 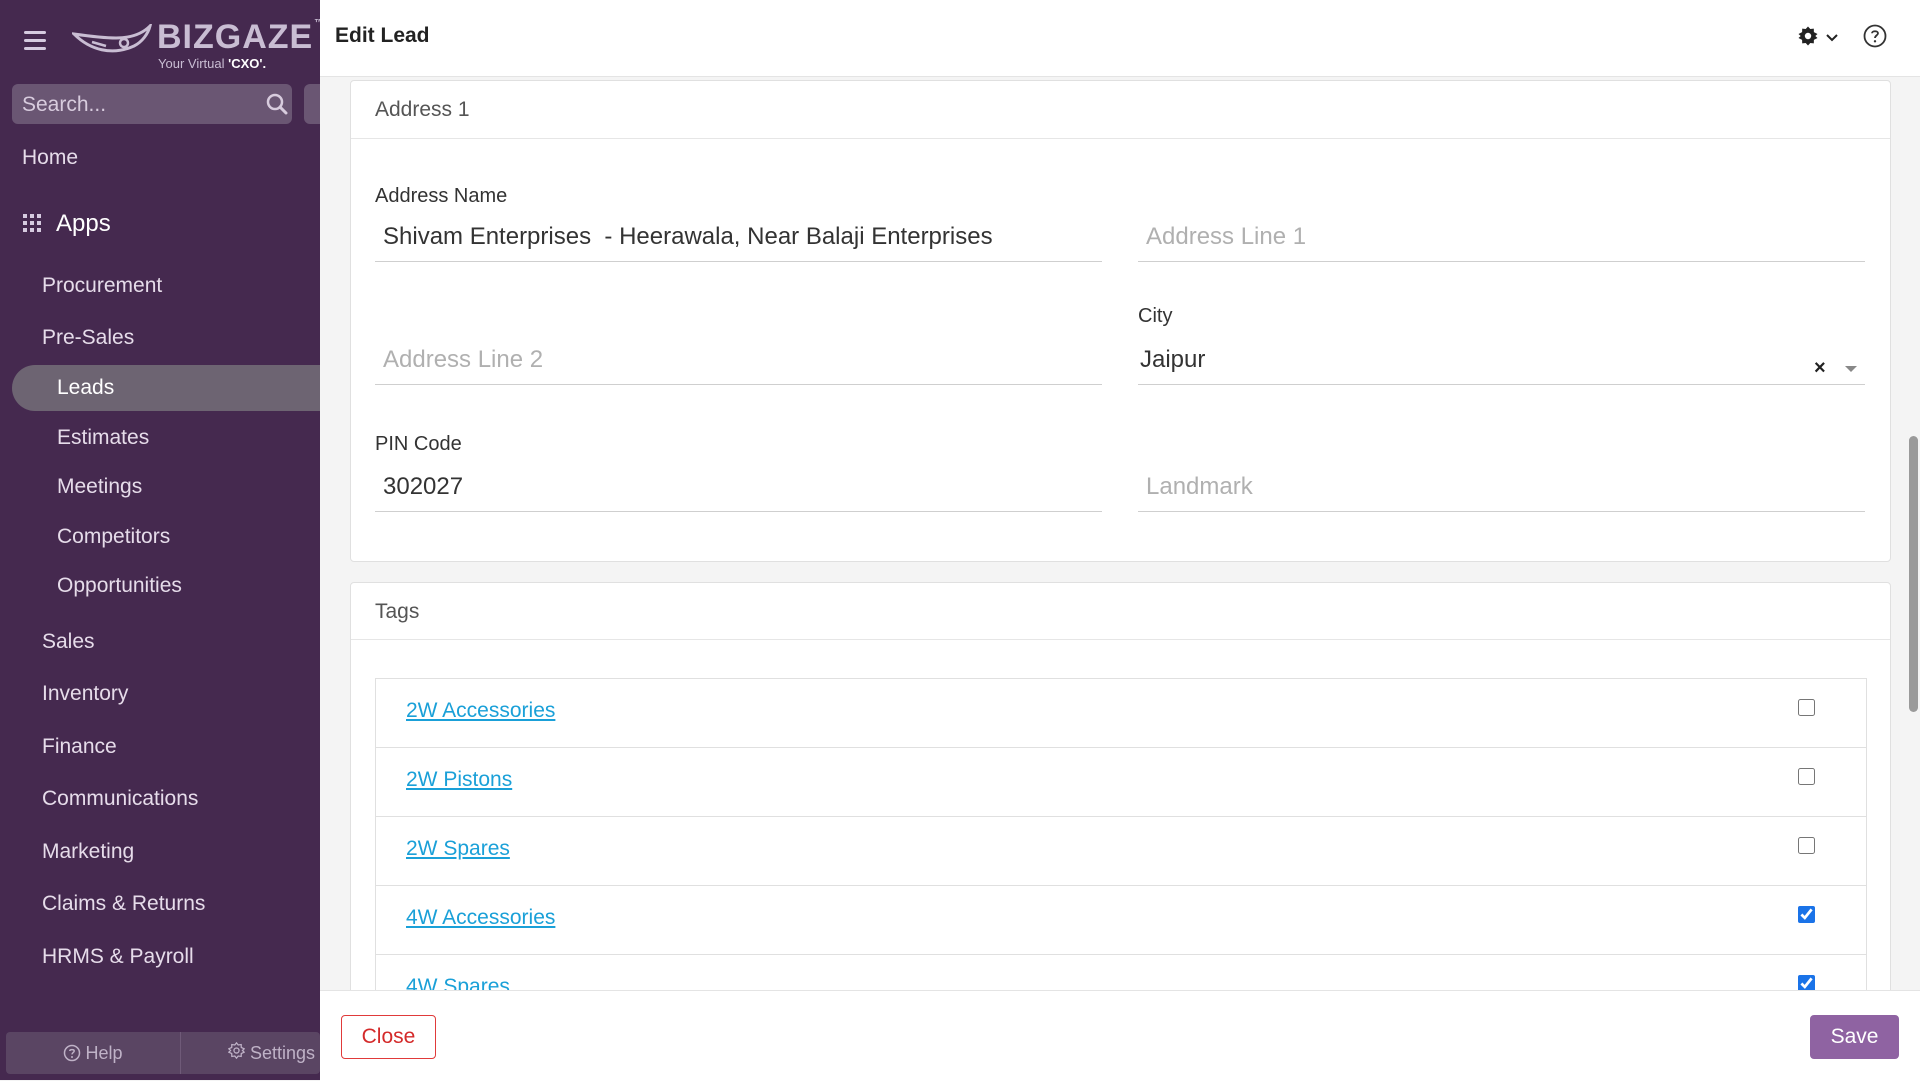 I want to click on sidebar-header: BIZGAZE™ Your Virtual 'CXO'., so click(x=160, y=40).